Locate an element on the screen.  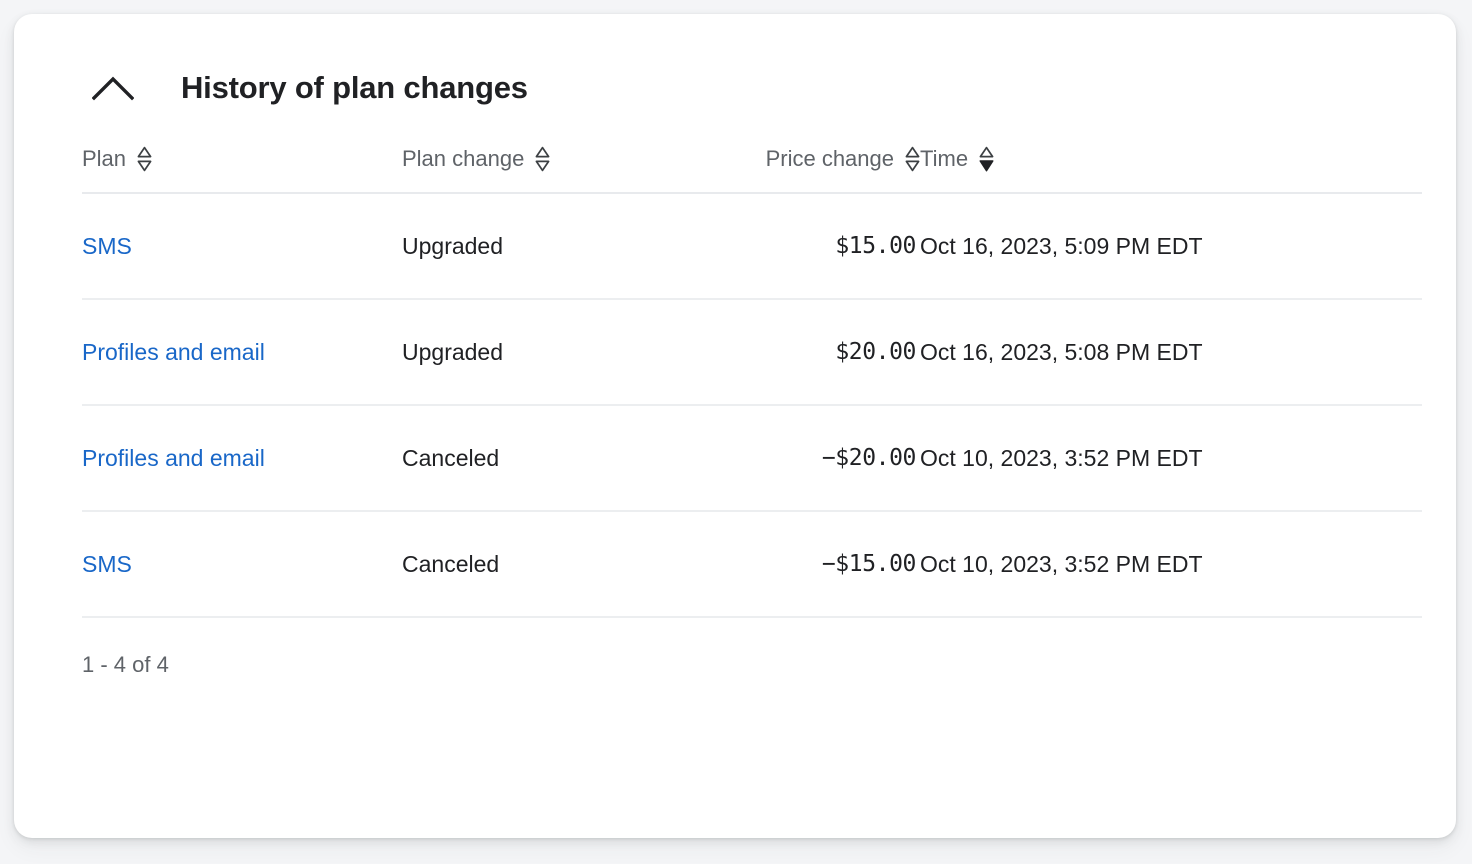
collapse-section-button is located at coordinates (113, 88).